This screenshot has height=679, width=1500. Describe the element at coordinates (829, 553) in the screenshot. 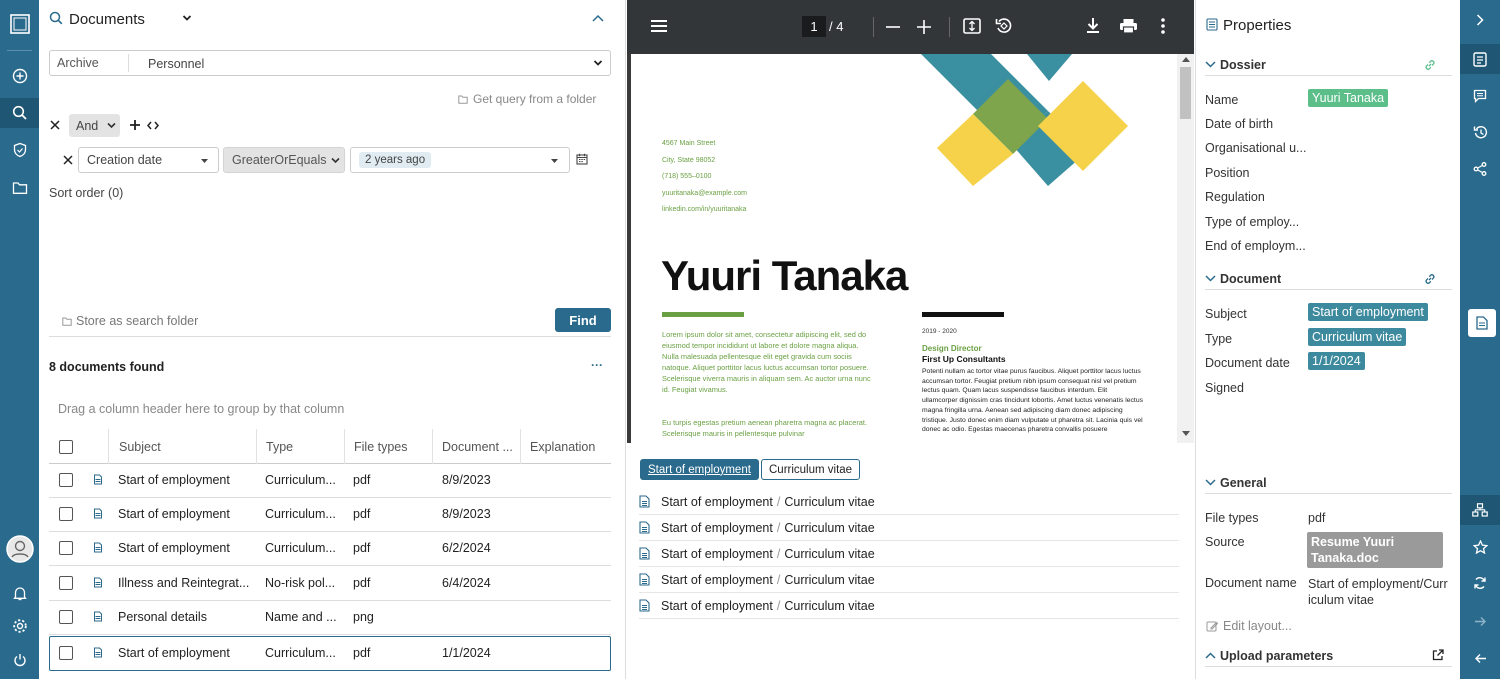

I see `link-type: Curriculum vitae` at that location.